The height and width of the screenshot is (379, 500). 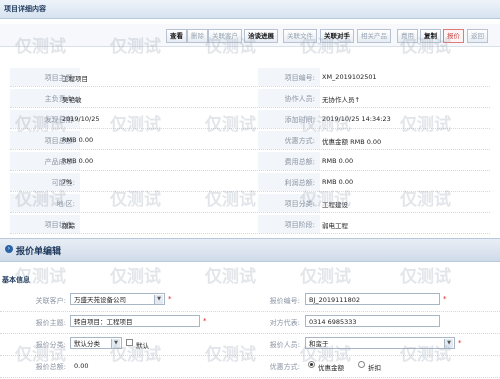 I want to click on probability-value: 7%, so click(x=67, y=182).